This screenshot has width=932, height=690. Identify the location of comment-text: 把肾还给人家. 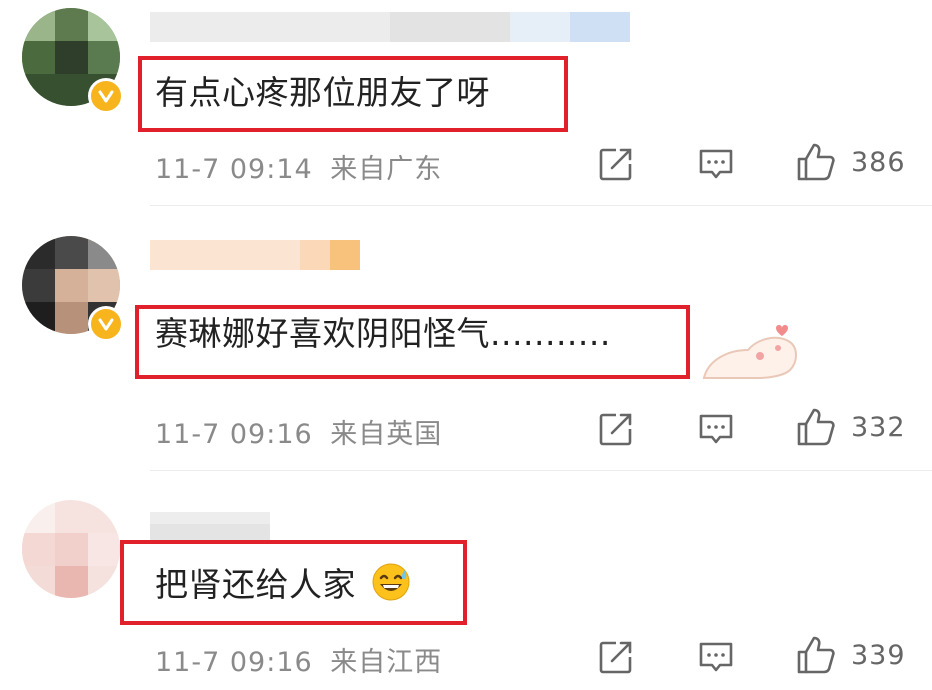
(283, 584).